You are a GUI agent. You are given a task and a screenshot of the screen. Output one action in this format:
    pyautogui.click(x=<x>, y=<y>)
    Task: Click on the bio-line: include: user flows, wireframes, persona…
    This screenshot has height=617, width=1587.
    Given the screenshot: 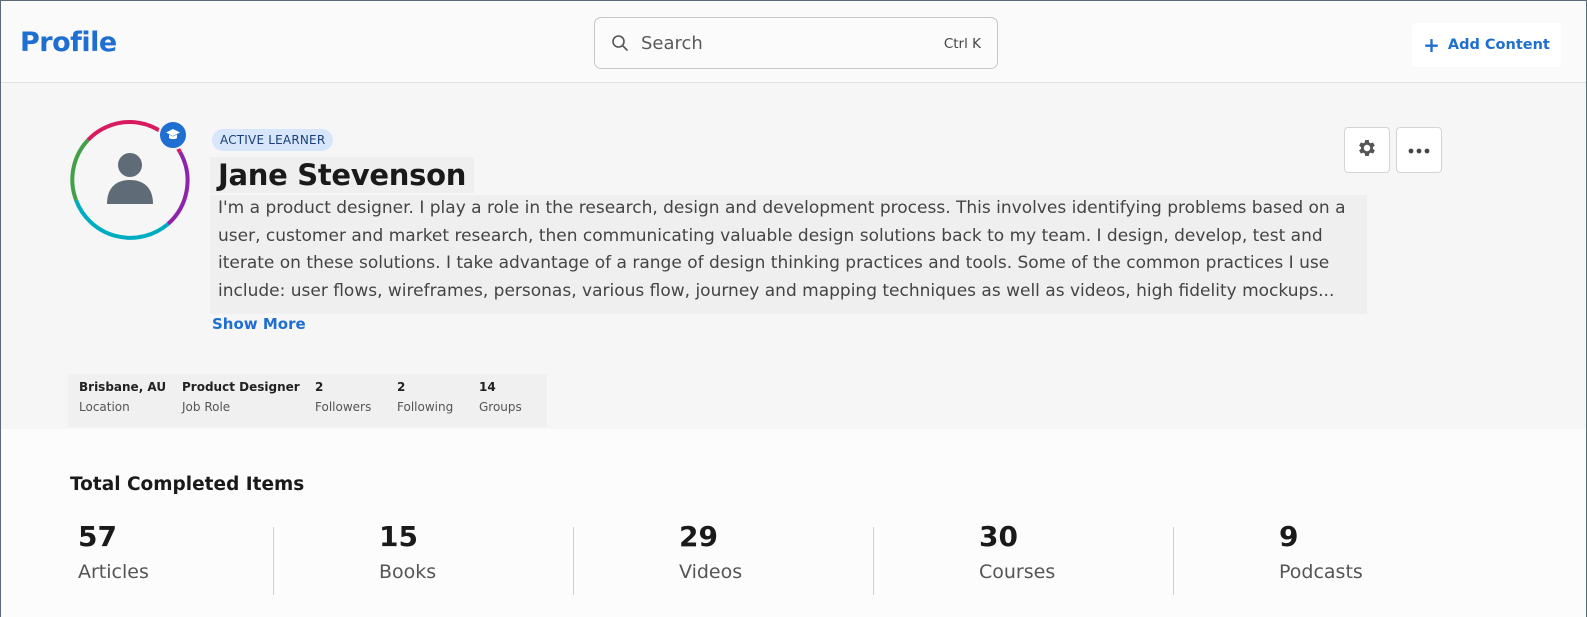 What is the action you would take?
    pyautogui.click(x=776, y=290)
    